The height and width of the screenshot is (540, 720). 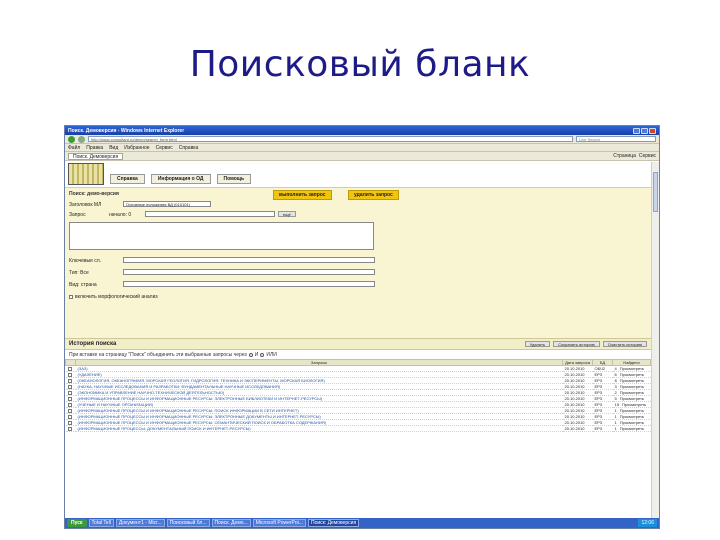 What do you see at coordinates (615, 368) in the screenshot?
I see `row-found-count: 4` at bounding box center [615, 368].